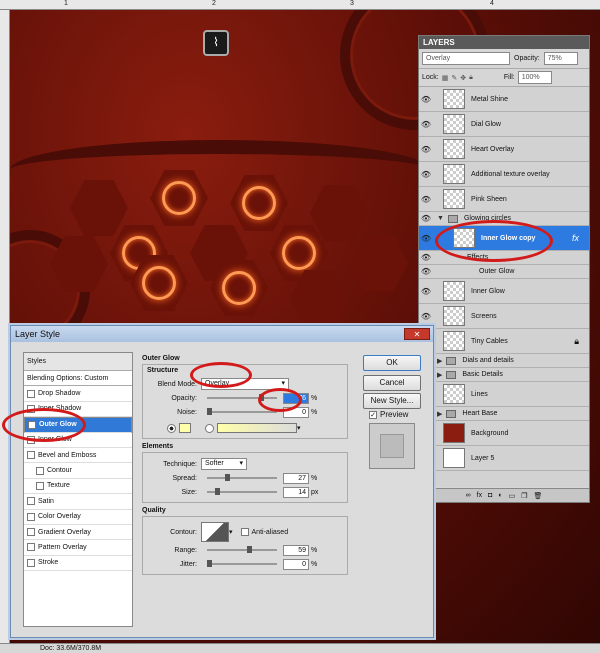 This screenshot has height=653, width=600. What do you see at coordinates (392, 363) in the screenshot?
I see `ok-button: OK` at bounding box center [392, 363].